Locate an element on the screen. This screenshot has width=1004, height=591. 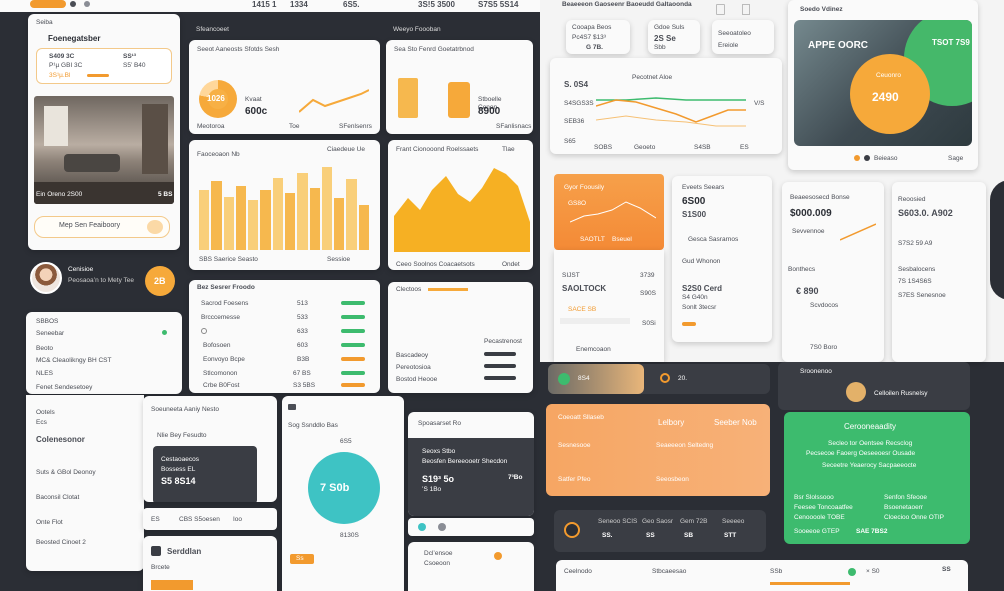
metrics-icon is located at coordinates (572, 530).